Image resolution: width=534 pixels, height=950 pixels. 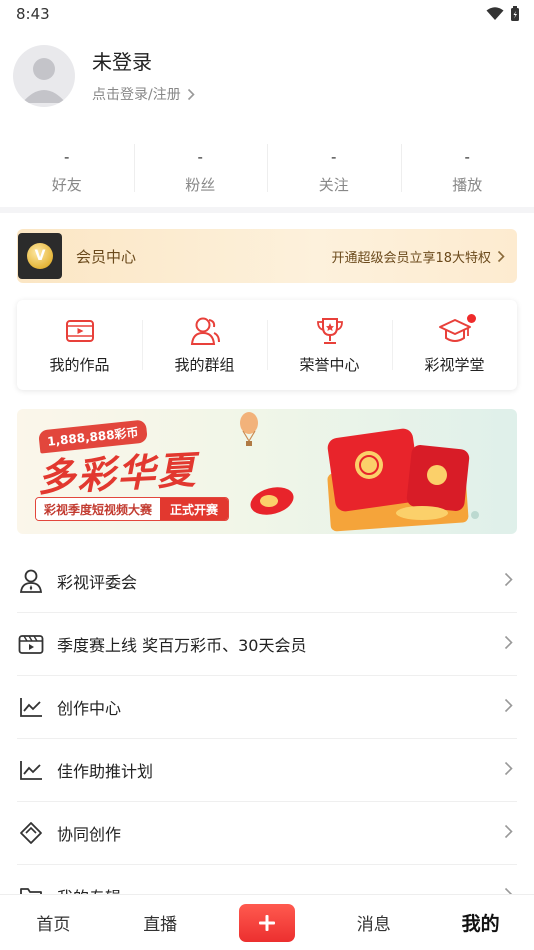 What do you see at coordinates (457, 330) in the screenshot?
I see `graduation-cap-icon` at bounding box center [457, 330].